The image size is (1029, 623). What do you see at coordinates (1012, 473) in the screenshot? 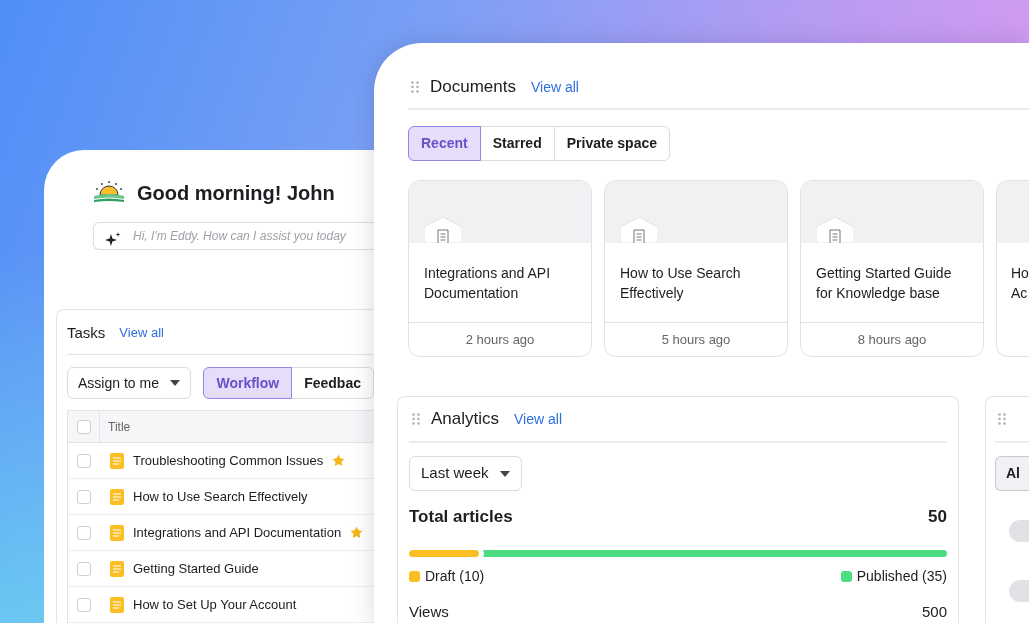
I see `tab: Al` at bounding box center [1012, 473].